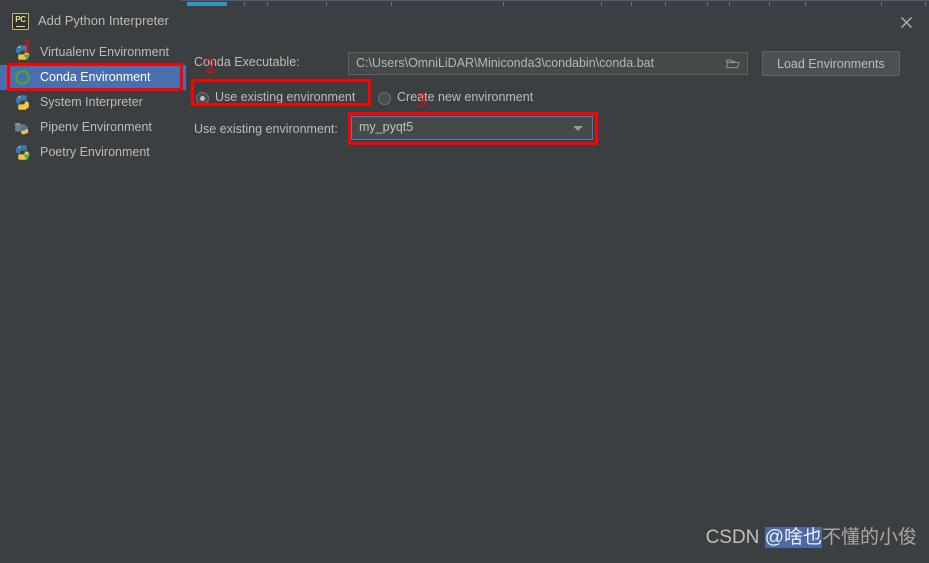  I want to click on radio-label: Use existing environment, so click(285, 97).